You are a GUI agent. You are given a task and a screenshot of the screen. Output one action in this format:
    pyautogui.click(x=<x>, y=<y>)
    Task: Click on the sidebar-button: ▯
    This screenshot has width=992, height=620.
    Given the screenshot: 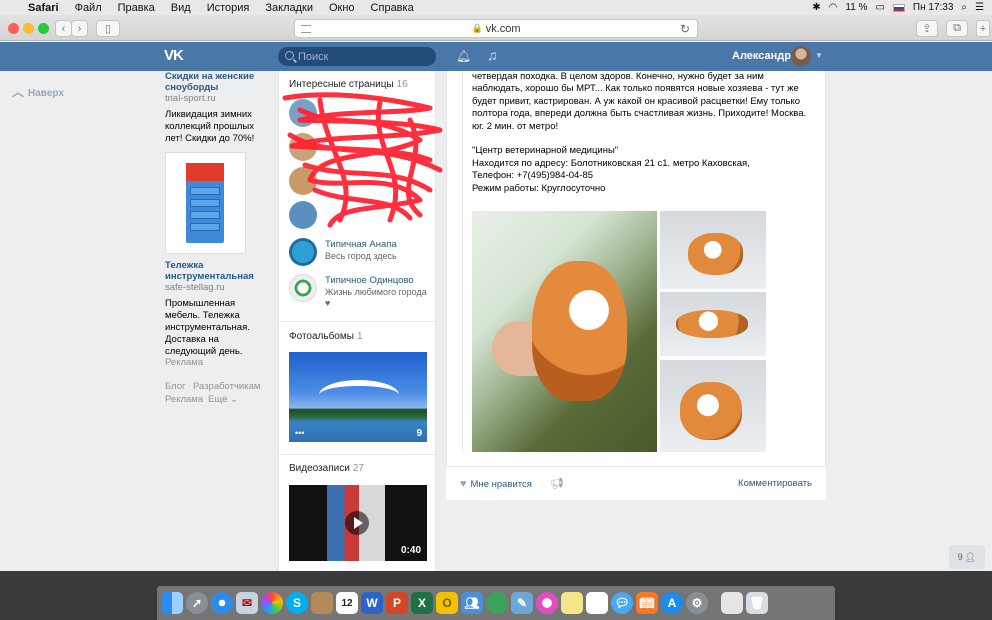 What is the action you would take?
    pyautogui.click(x=108, y=28)
    